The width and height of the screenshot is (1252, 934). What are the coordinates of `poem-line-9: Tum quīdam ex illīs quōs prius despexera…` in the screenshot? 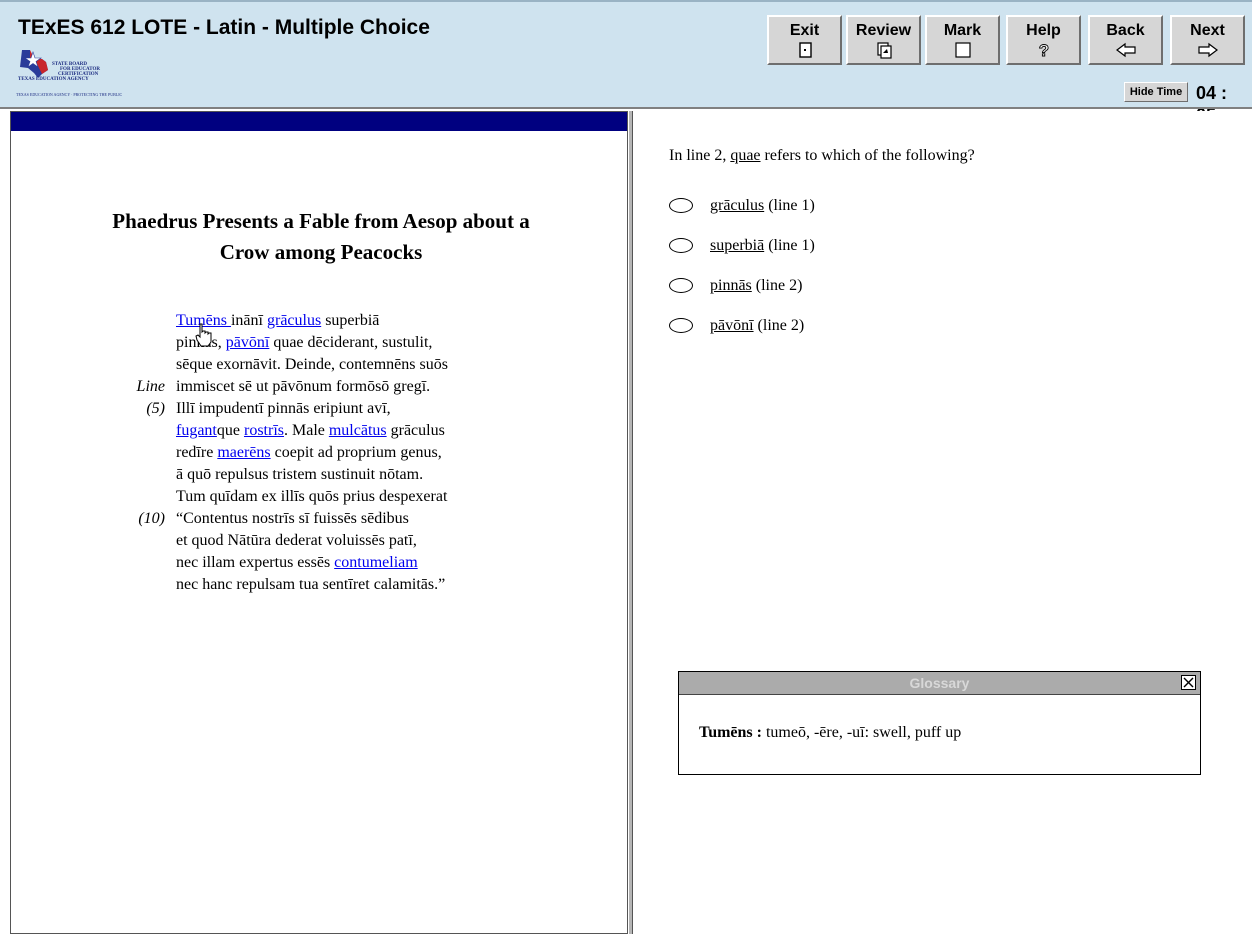 It's located at (312, 496).